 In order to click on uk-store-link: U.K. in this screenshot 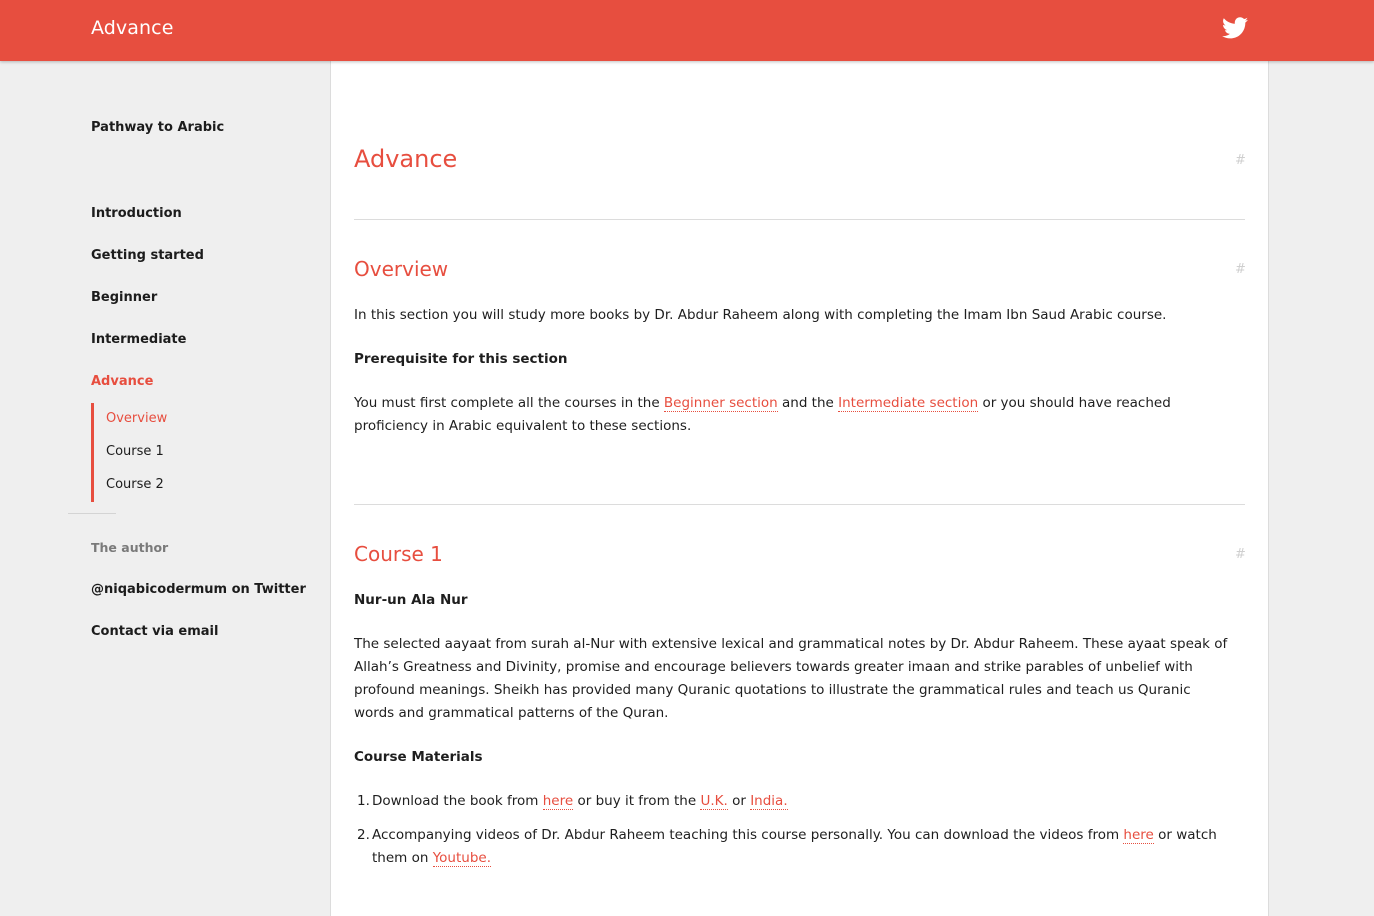, I will do `click(714, 801)`.